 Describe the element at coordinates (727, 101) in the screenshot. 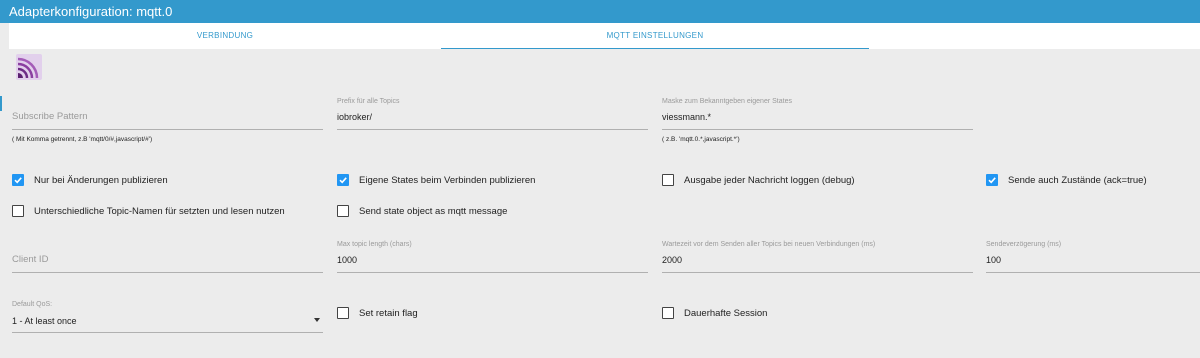

I see `mask-label: Maske zum Bekanntgeben eigener States` at that location.